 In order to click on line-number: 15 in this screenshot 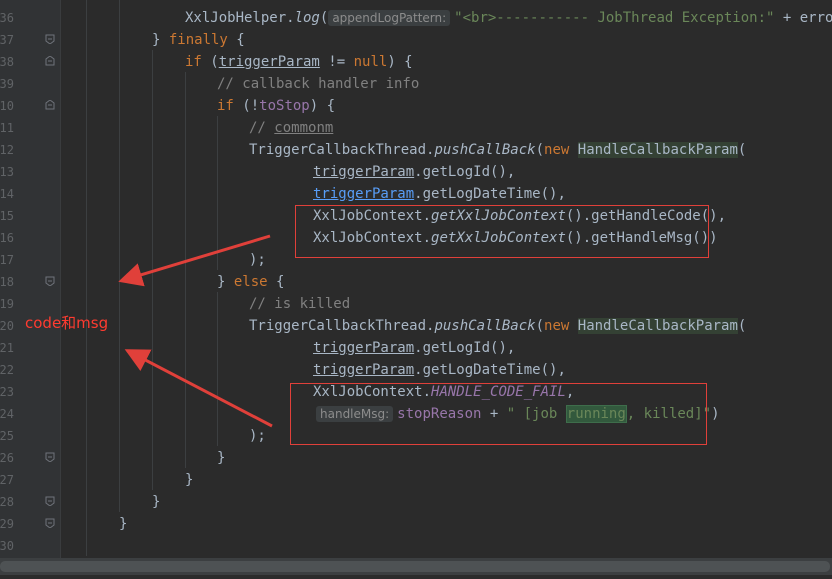, I will do `click(7, 216)`.